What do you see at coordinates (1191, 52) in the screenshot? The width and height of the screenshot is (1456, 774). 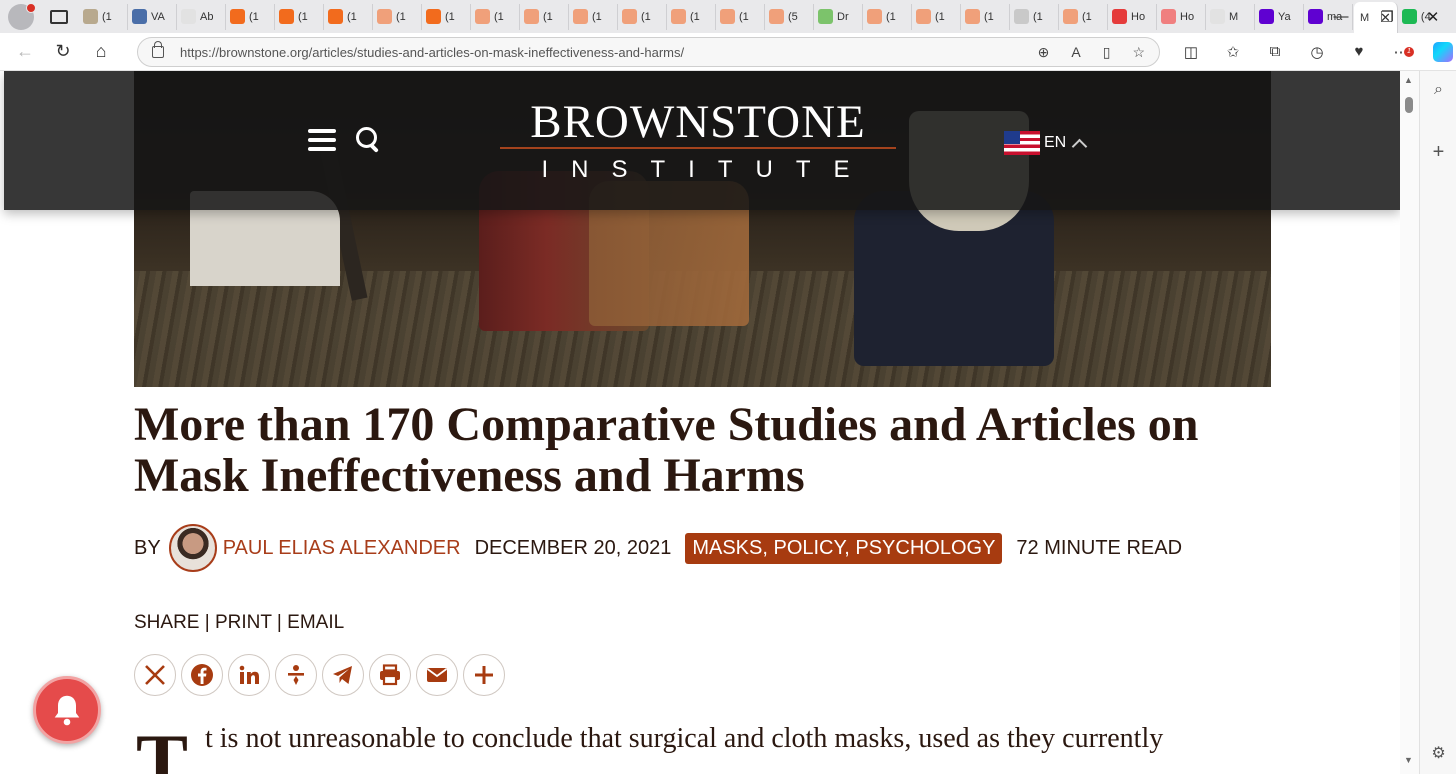 I see `split-screen-icon: ◫` at bounding box center [1191, 52].